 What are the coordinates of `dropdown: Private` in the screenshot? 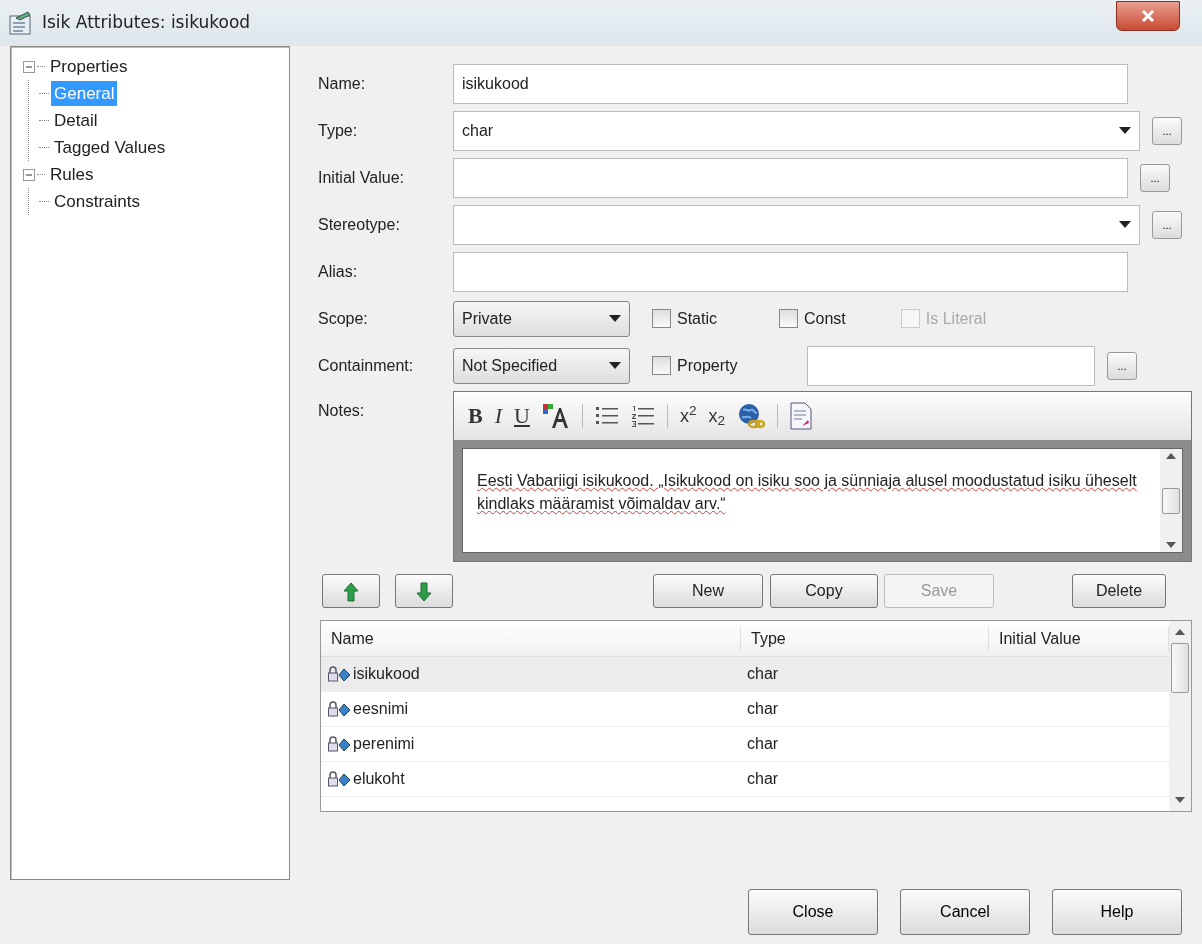 It's located at (541, 318).